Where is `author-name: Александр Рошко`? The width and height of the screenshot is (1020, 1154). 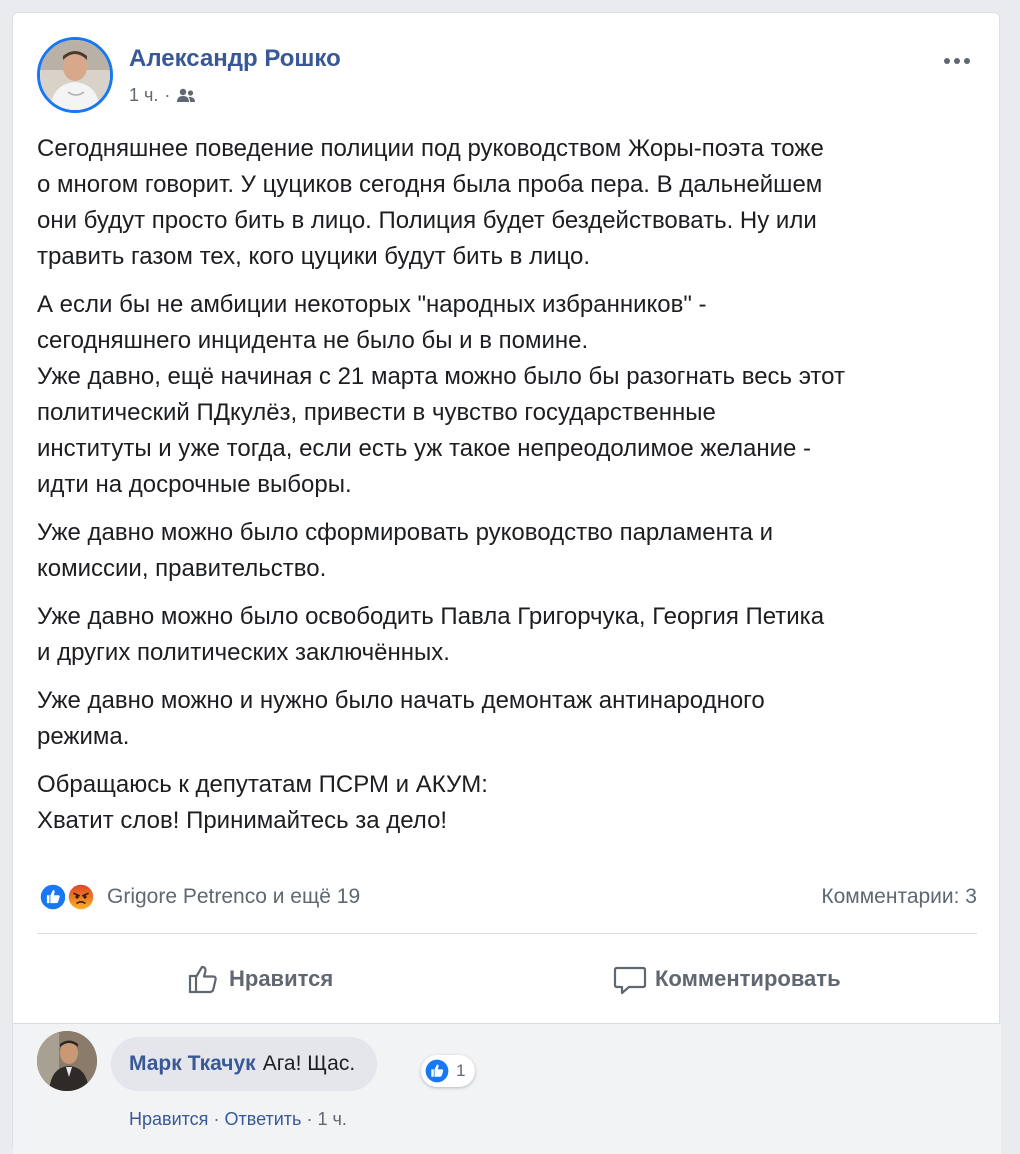
author-name: Александр Рошко is located at coordinates (235, 59).